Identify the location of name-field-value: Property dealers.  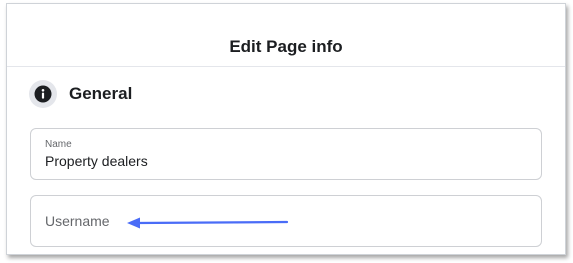
(96, 161).